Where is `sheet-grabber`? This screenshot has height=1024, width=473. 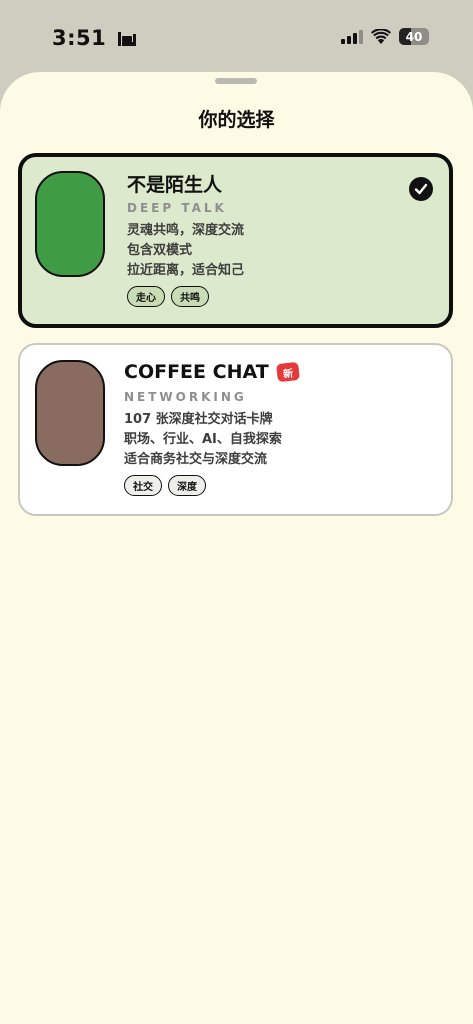
sheet-grabber is located at coordinates (236, 81).